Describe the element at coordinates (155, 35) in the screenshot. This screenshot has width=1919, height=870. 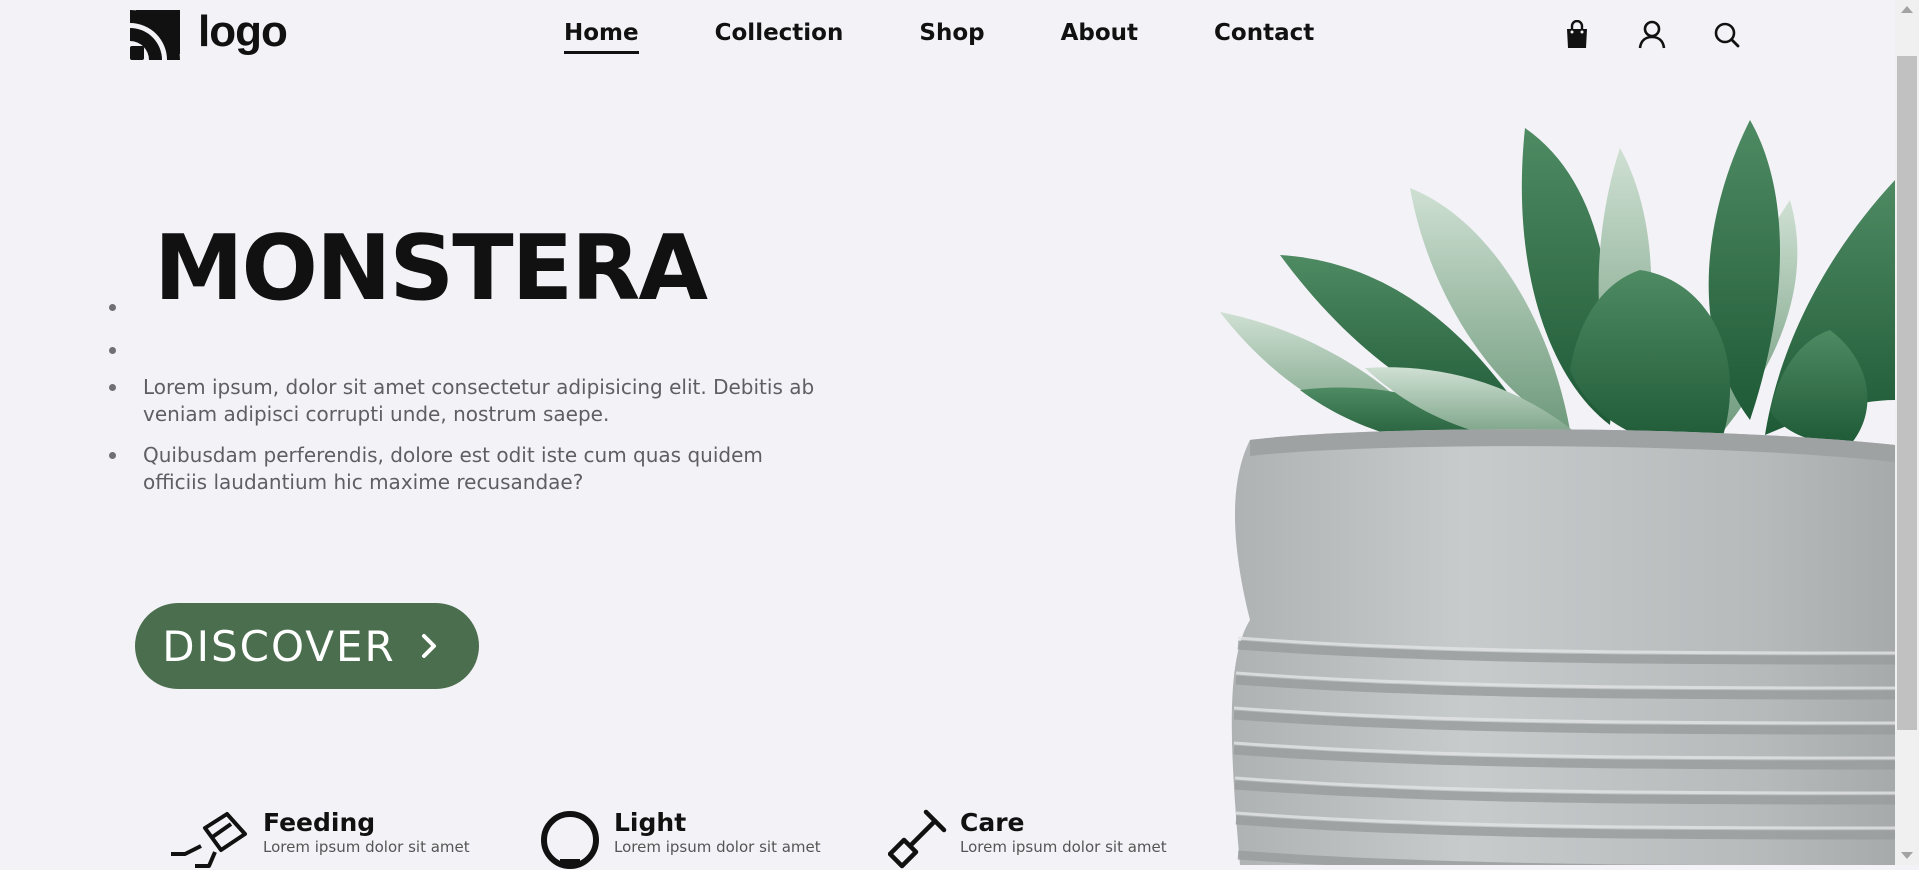
I see `logo-mark-icon` at that location.